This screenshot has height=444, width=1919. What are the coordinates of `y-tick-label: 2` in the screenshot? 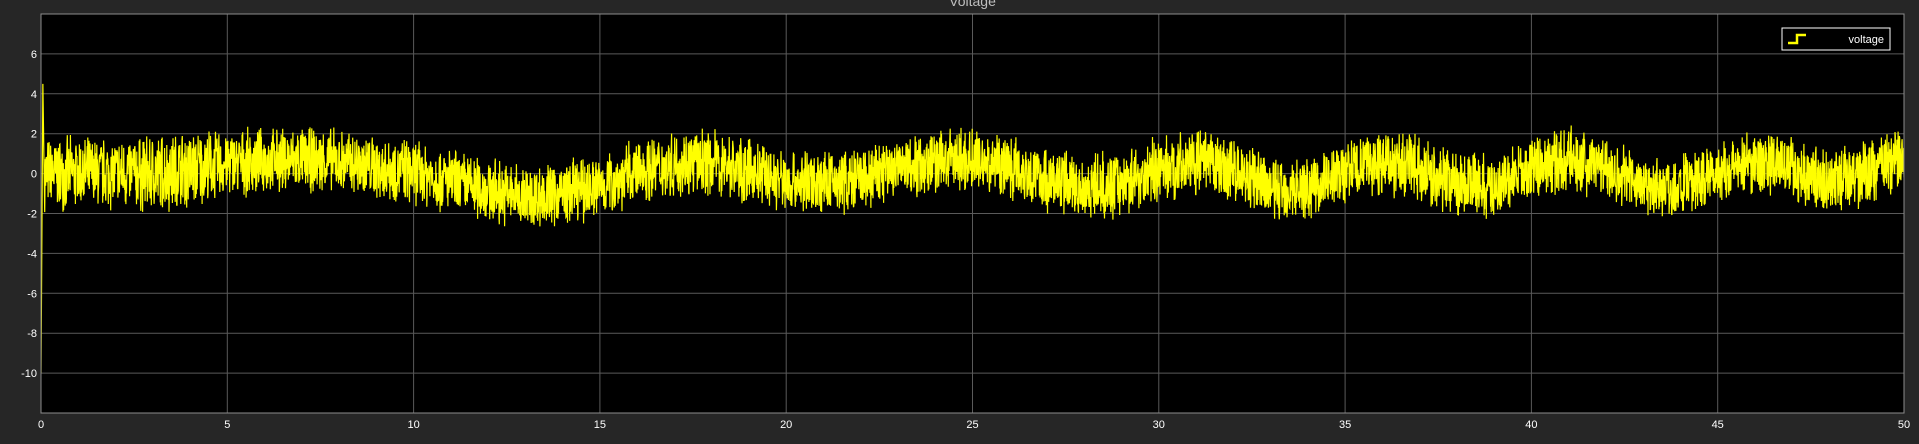 It's located at (34, 135).